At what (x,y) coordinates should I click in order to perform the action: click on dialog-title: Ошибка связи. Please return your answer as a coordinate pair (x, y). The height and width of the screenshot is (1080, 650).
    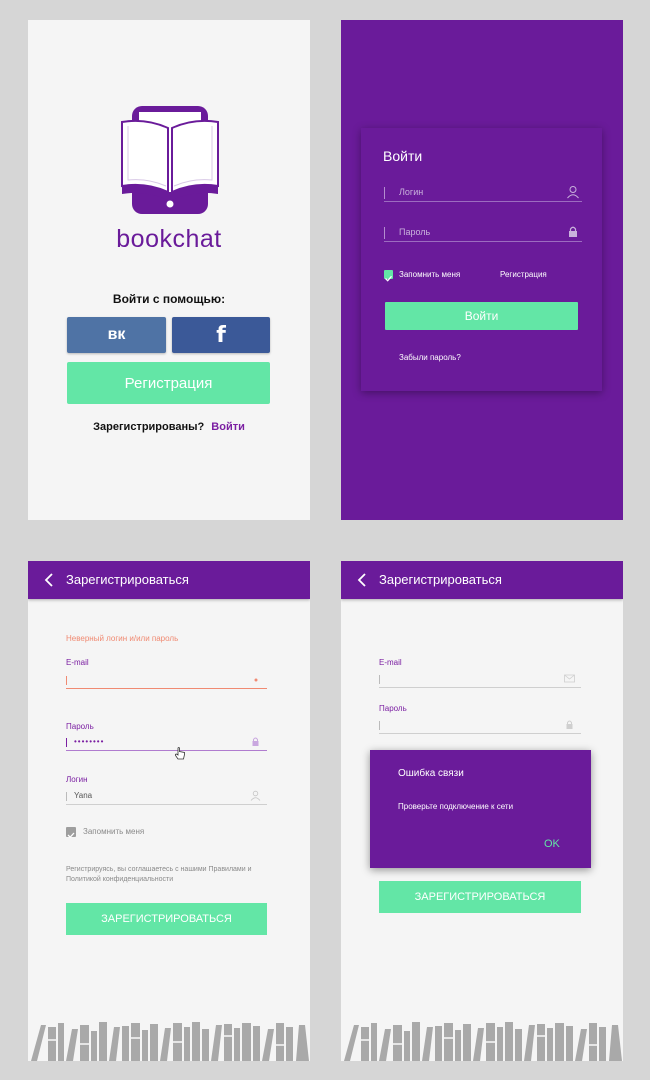
    Looking at the image, I should click on (431, 773).